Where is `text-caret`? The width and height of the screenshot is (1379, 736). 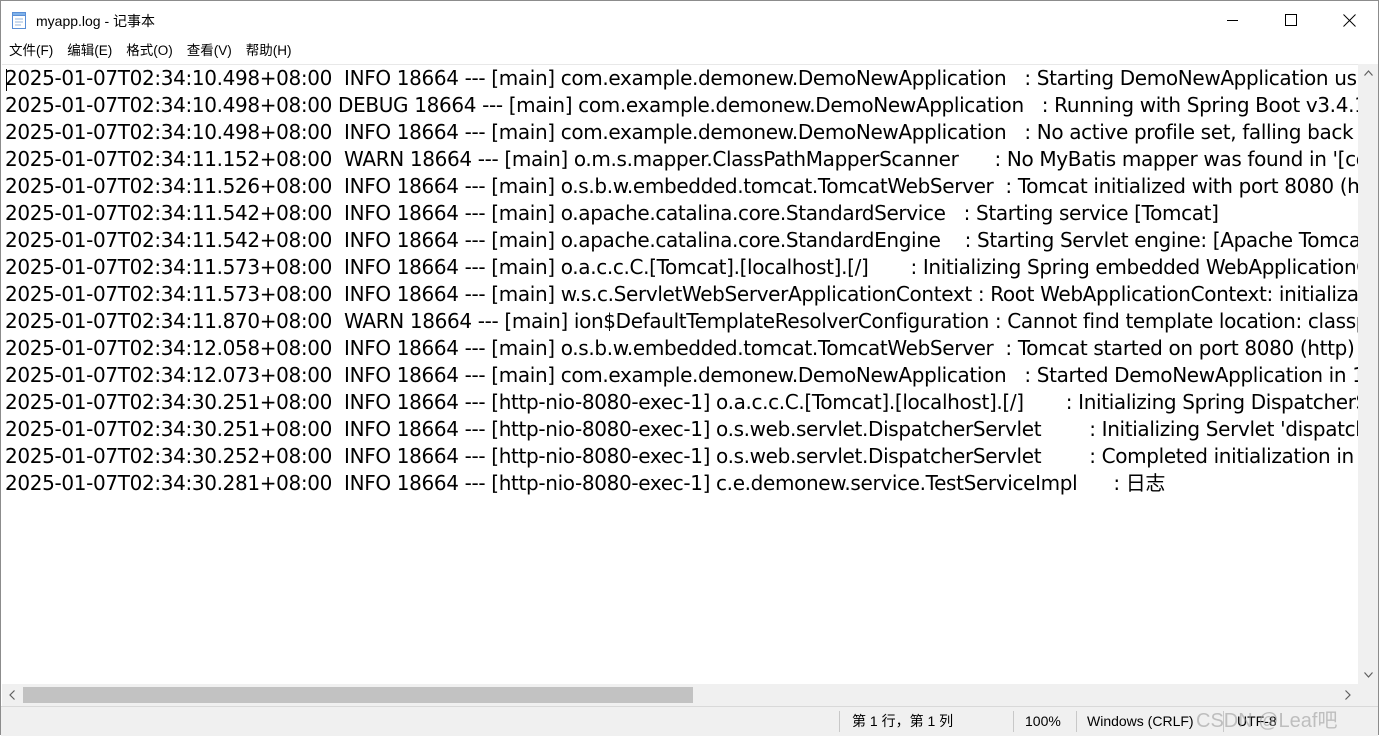 text-caret is located at coordinates (6, 80).